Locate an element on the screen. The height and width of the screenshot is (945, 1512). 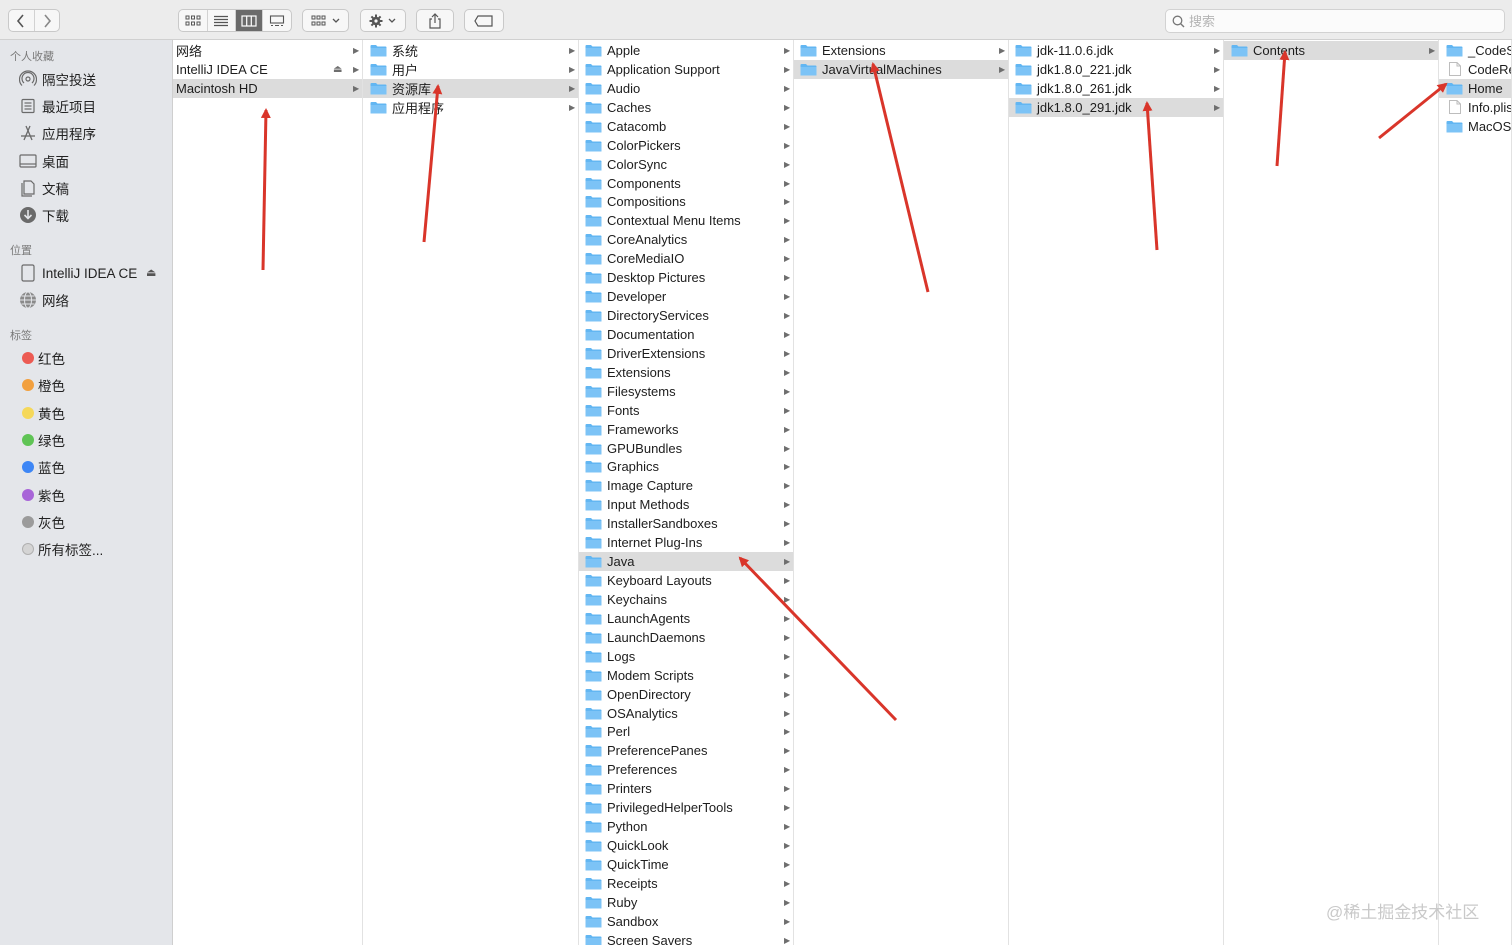
sidebar-item-recents: 最近项目 is located at coordinates (57, 106).